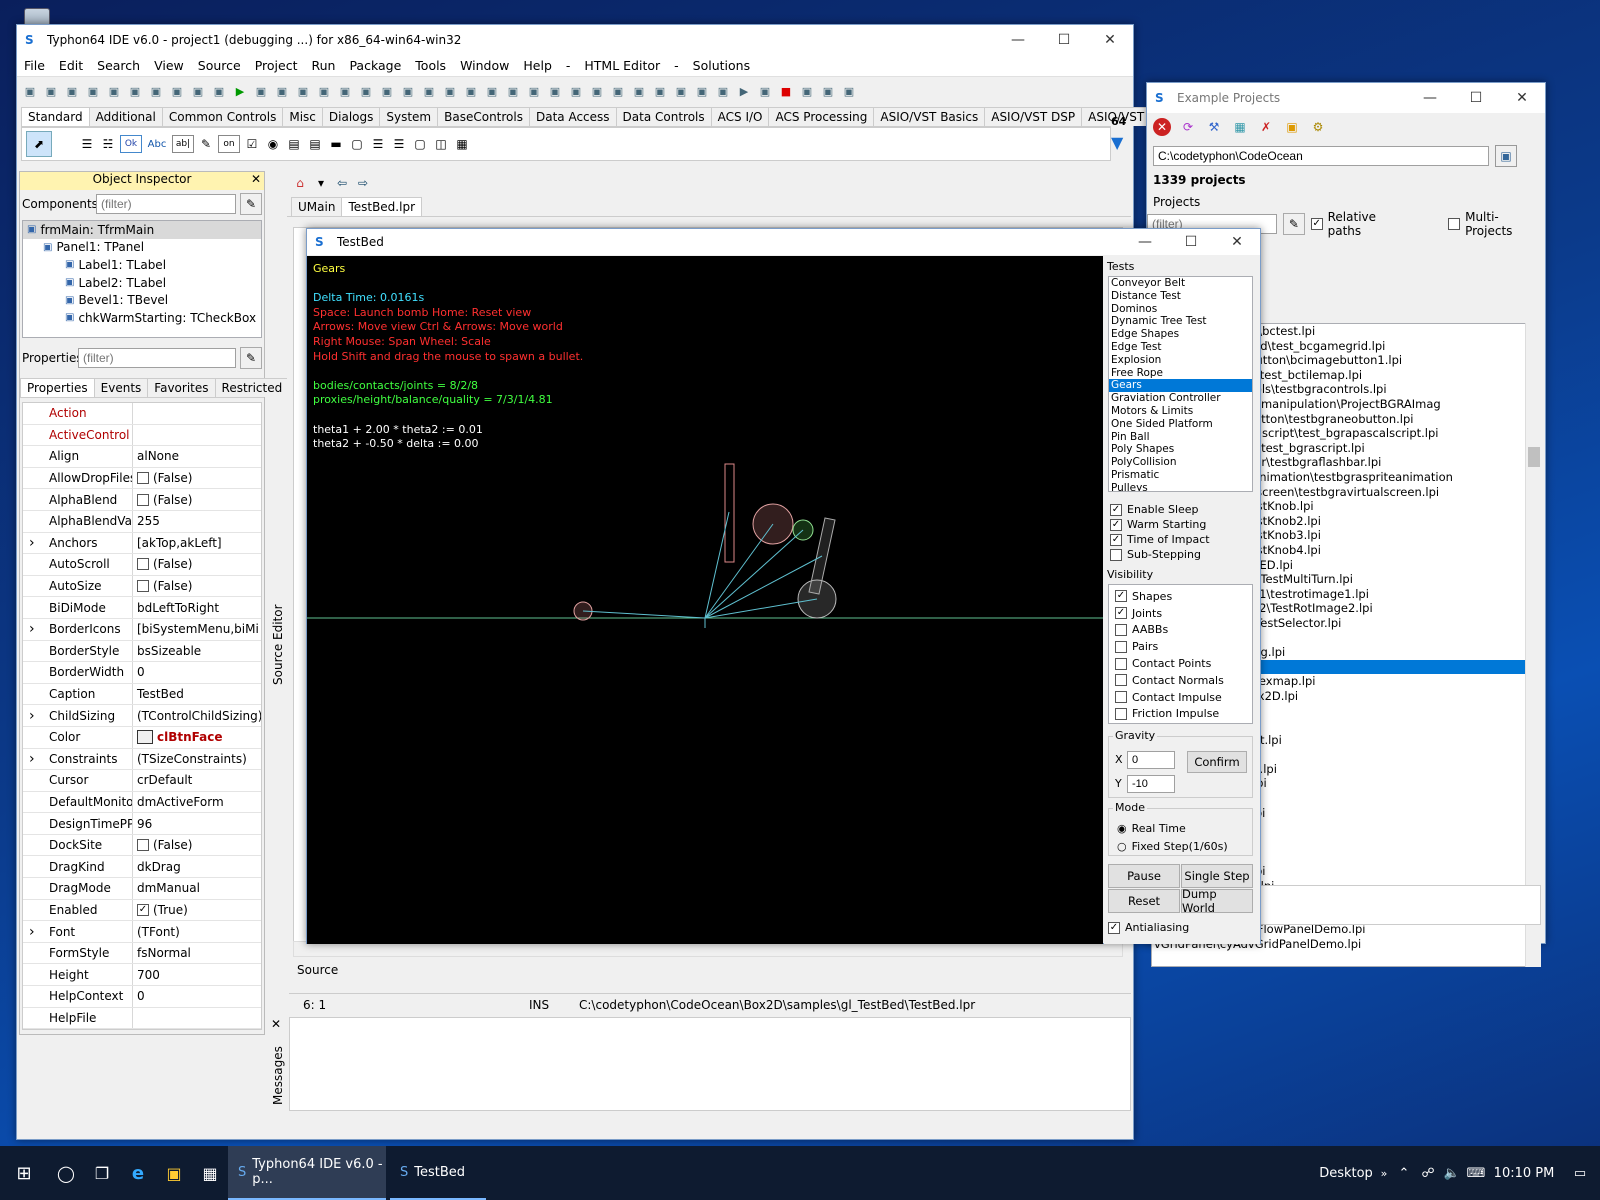 This screenshot has width=1600, height=1200. Describe the element at coordinates (93, 91) in the screenshot. I see `open-icon: ▣` at that location.